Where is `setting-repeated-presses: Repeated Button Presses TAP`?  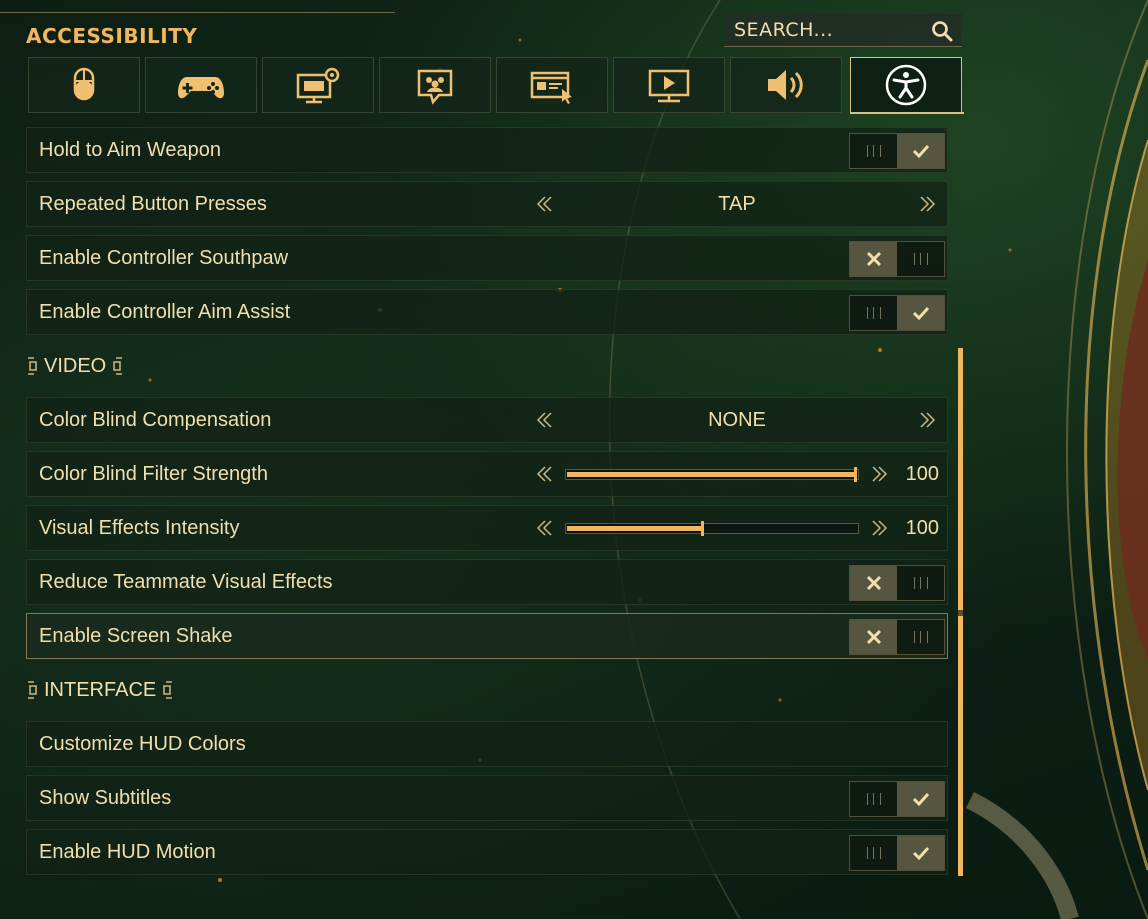 setting-repeated-presses: Repeated Button Presses TAP is located at coordinates (487, 204).